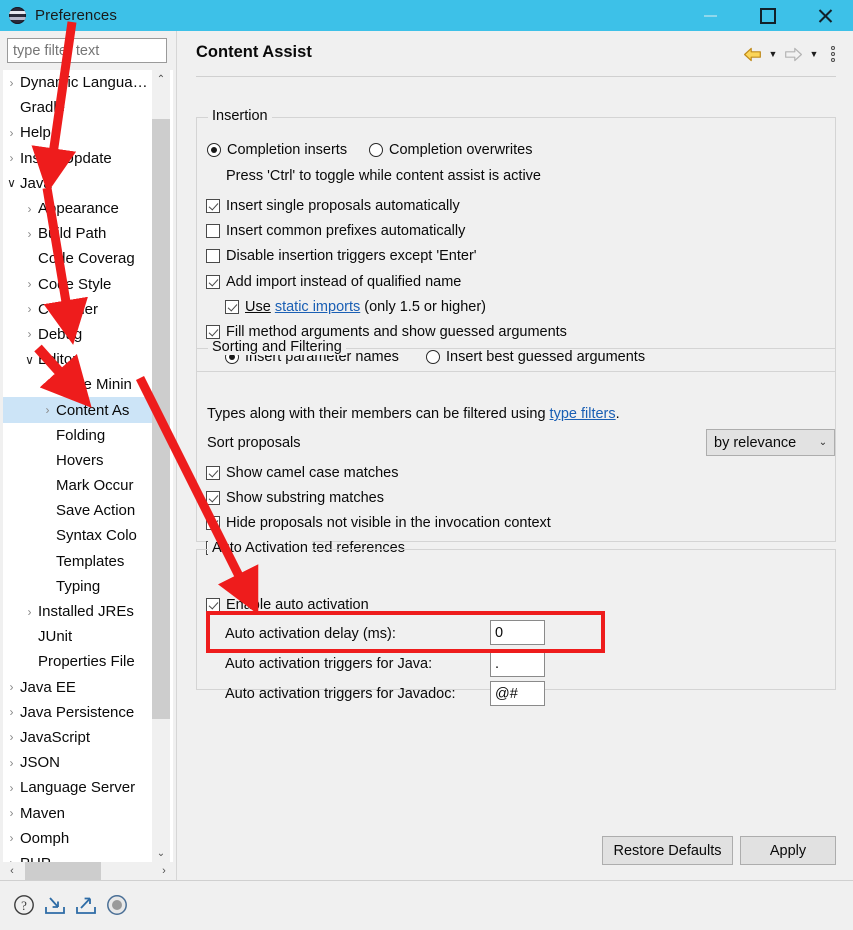 The image size is (853, 930). Describe the element at coordinates (79, 435) in the screenshot. I see `tree-item-folding: Folding` at that location.